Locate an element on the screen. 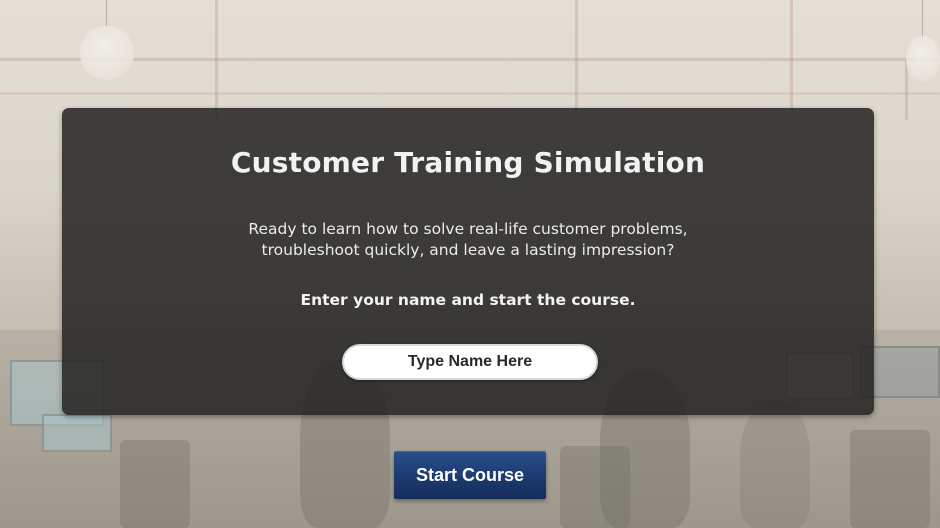  name-prompt: Enter your name and start the course. is located at coordinates (468, 300).